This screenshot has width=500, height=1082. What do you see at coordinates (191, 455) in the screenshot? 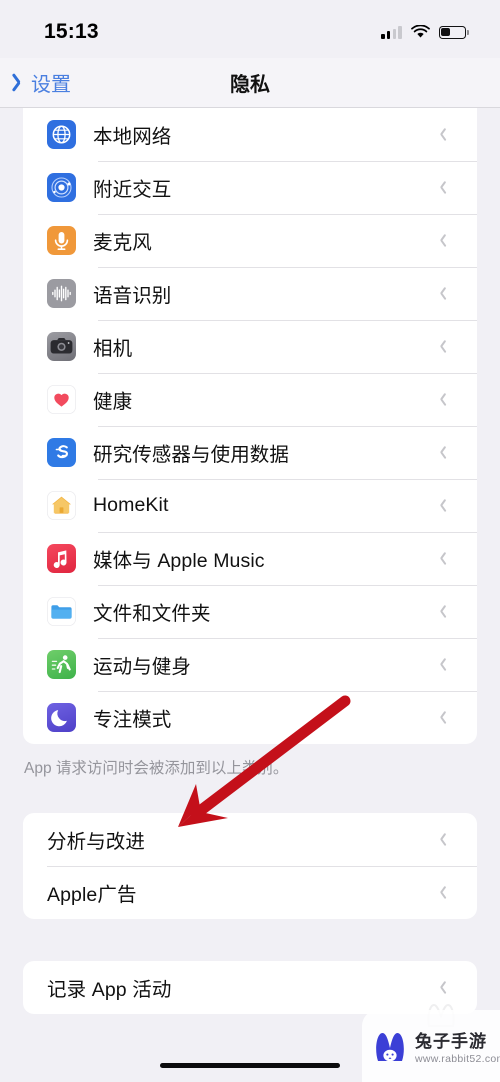
I see `row-label: 研究传感器与使用数据` at bounding box center [191, 455].